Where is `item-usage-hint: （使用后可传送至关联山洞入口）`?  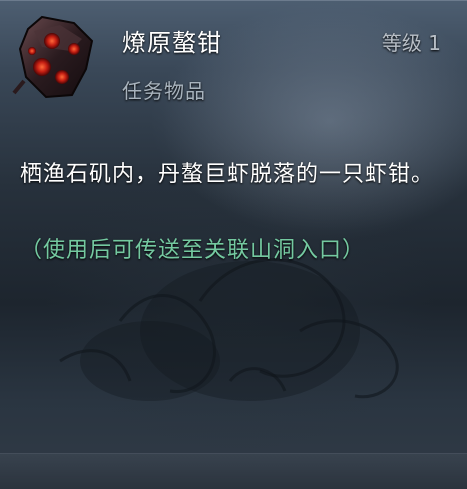 item-usage-hint: （使用后可传送至关联山洞入口） is located at coordinates (193, 250).